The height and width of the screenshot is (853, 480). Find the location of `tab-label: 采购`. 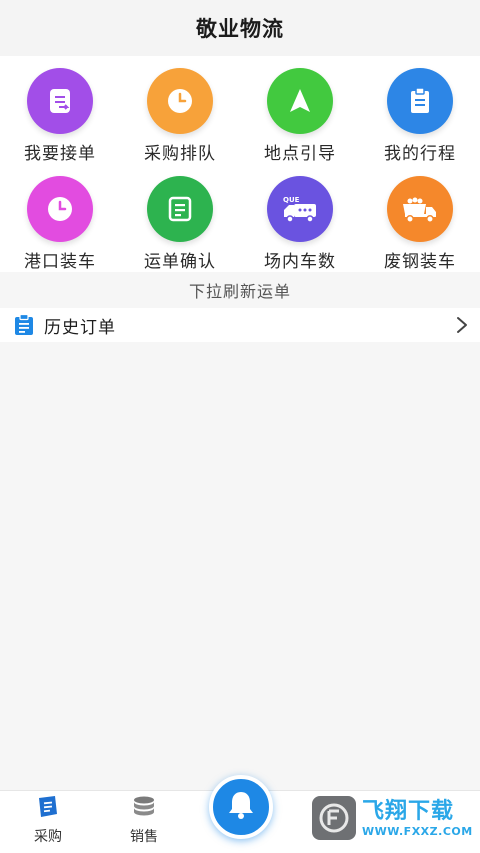

tab-label: 采购 is located at coordinates (48, 837).